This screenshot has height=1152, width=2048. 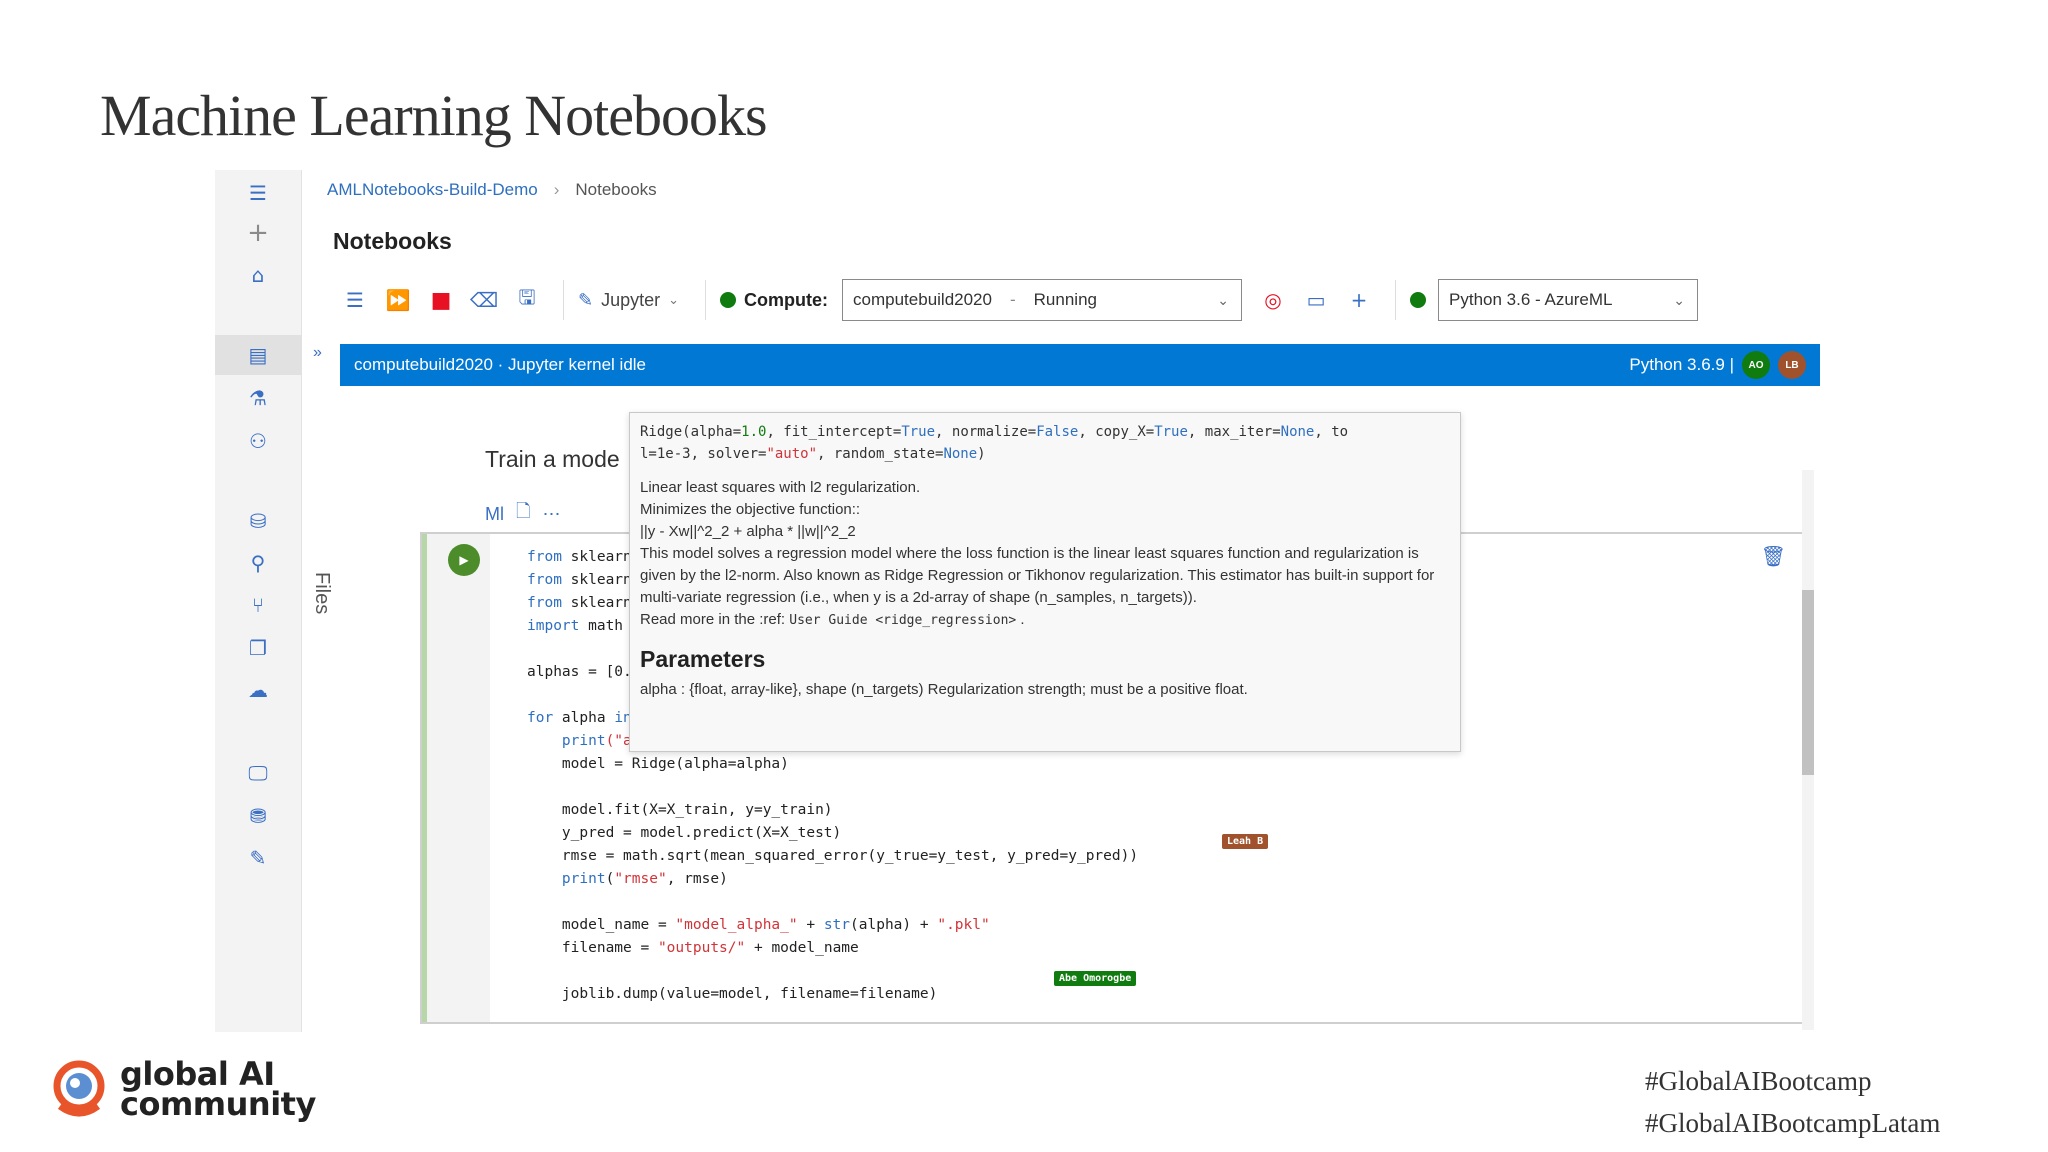 What do you see at coordinates (1418, 300) in the screenshot?
I see `kernel-status-dot-icon` at bounding box center [1418, 300].